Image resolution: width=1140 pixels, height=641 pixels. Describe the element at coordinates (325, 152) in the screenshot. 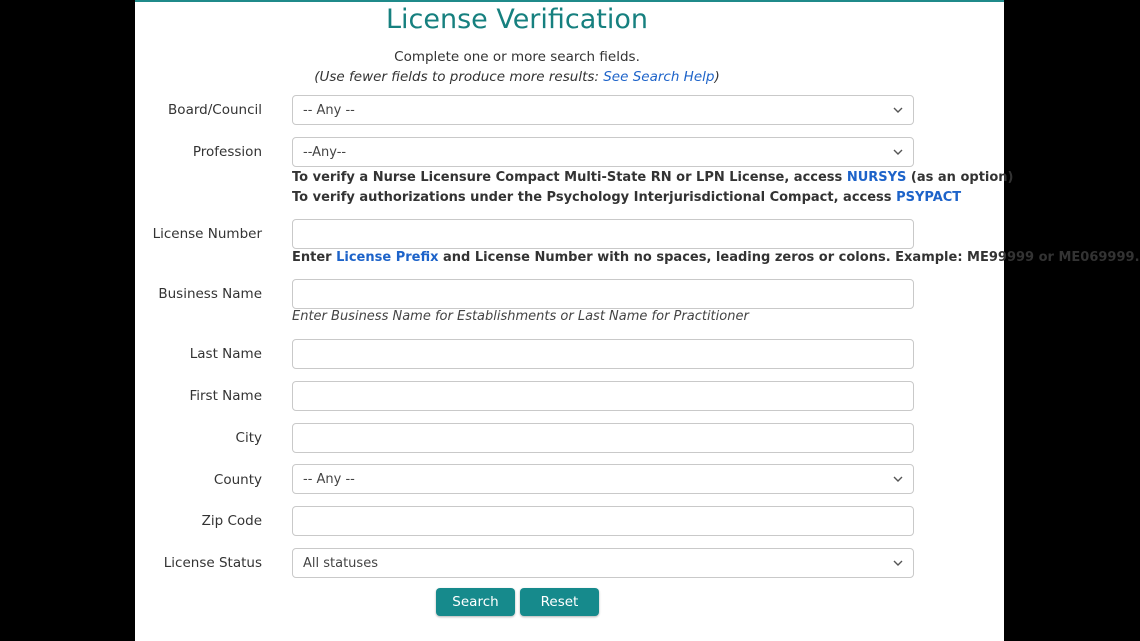

I see `profession-select-value: --Any--` at that location.